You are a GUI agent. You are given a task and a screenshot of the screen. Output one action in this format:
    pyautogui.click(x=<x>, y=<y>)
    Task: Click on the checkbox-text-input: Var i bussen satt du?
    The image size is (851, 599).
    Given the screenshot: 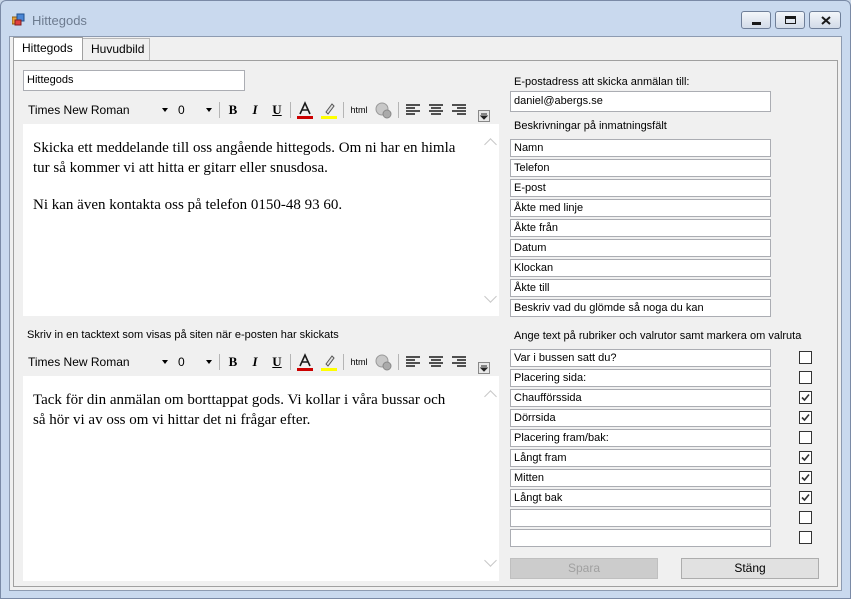 What is the action you would take?
    pyautogui.click(x=640, y=358)
    